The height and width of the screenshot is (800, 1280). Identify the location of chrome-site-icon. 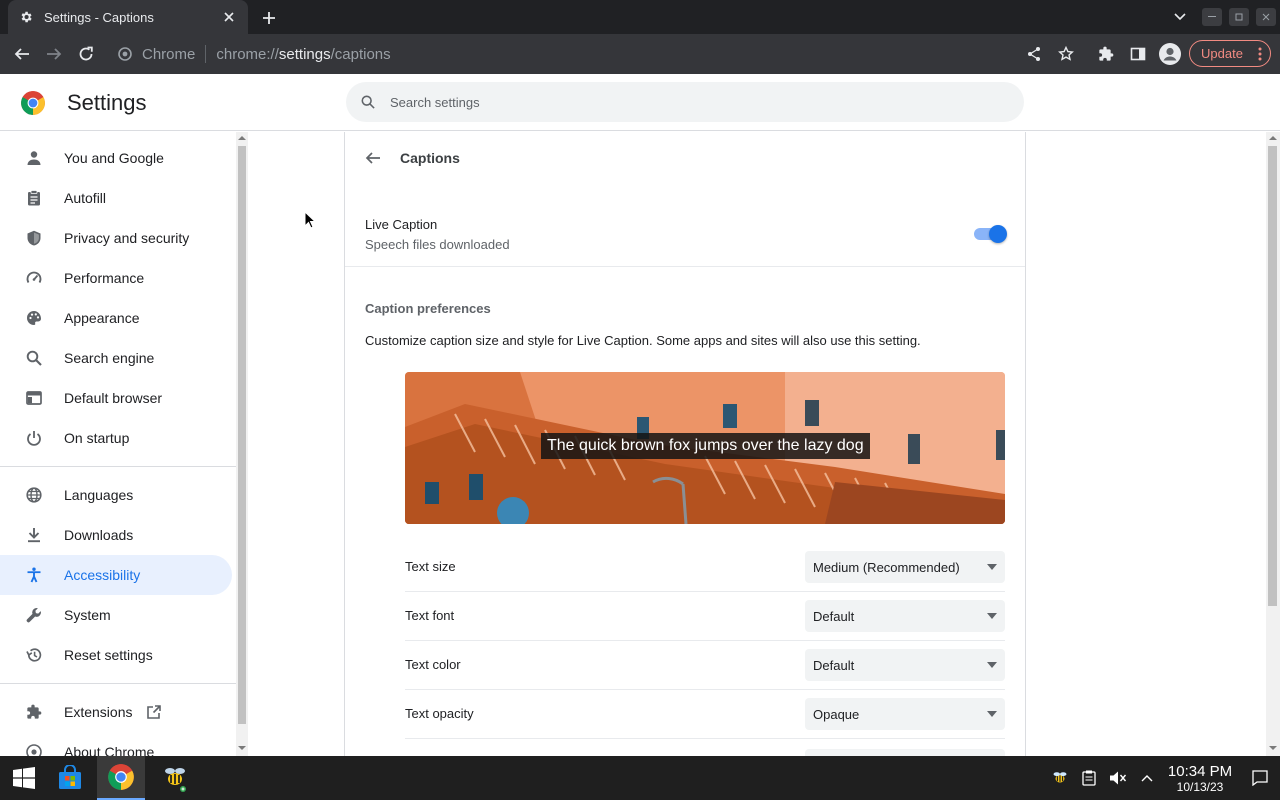
(125, 54).